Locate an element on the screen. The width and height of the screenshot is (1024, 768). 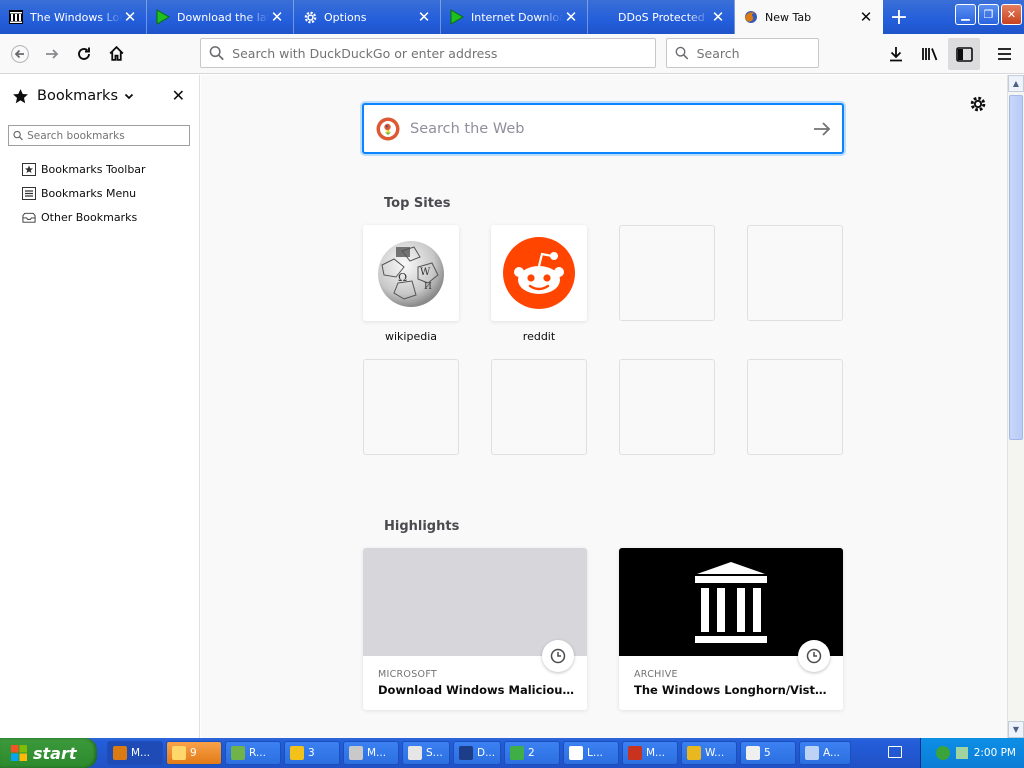
scroll-down-button: ▼ is located at coordinates (1016, 729).